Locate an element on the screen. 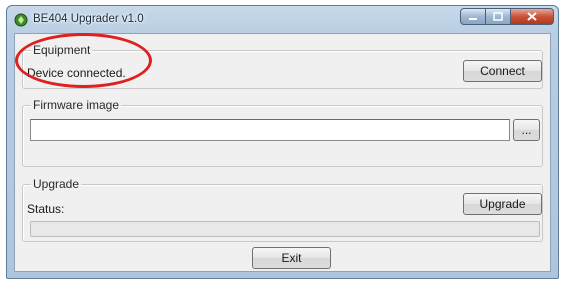 Image resolution: width=567 pixels, height=286 pixels. close-button is located at coordinates (532, 16).